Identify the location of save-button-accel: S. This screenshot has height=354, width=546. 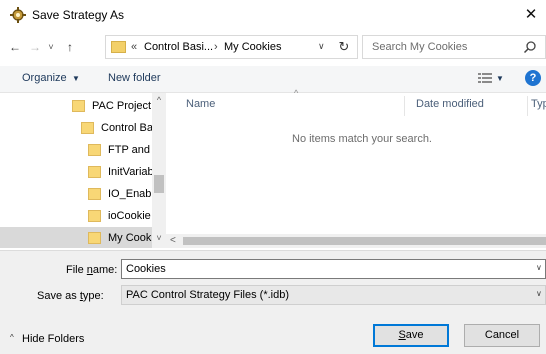
(402, 335).